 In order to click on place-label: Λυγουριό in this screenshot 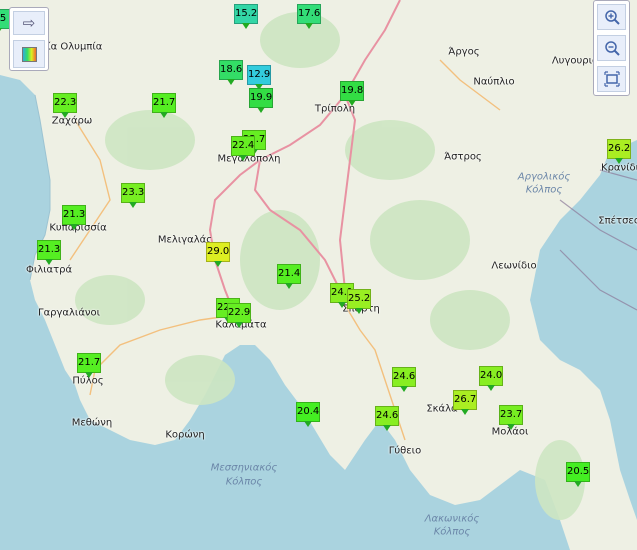, I will do `click(575, 61)`.